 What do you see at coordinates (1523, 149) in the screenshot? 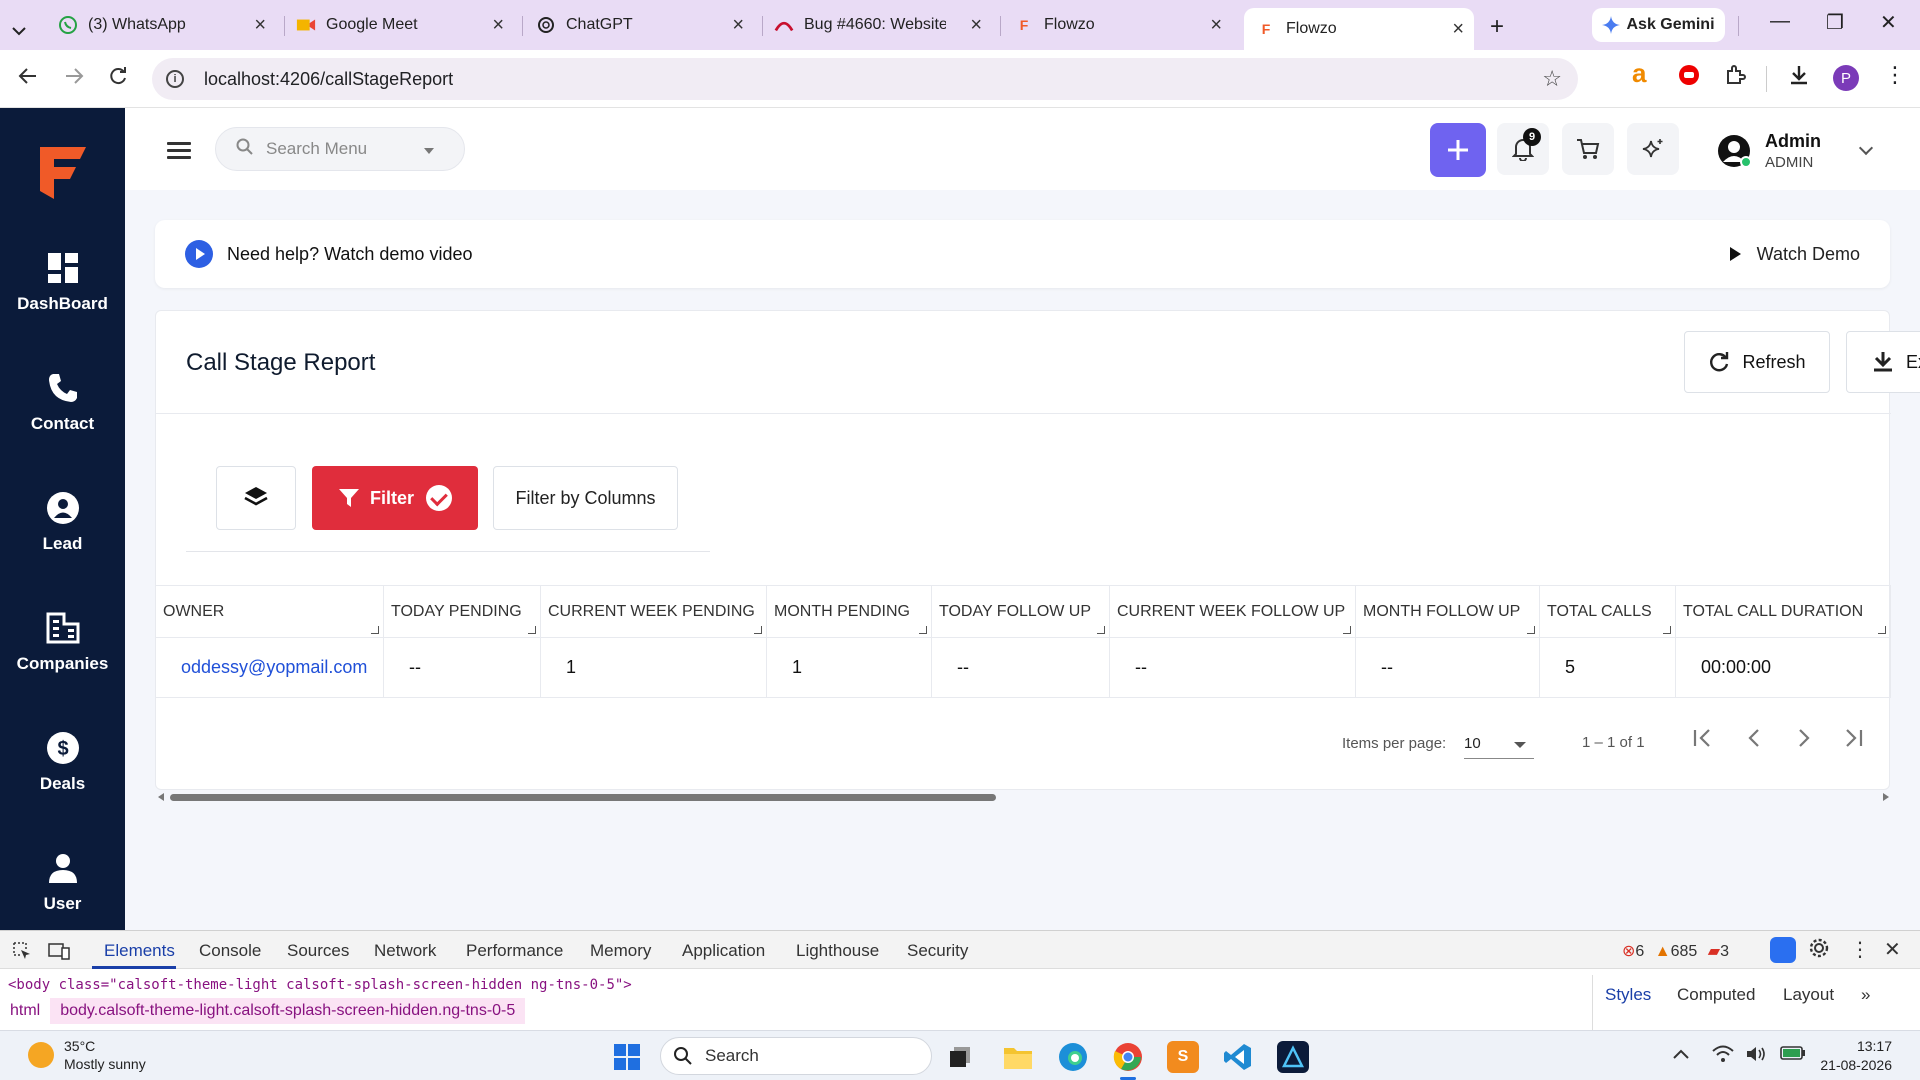
I see `notifications-button: 9` at bounding box center [1523, 149].